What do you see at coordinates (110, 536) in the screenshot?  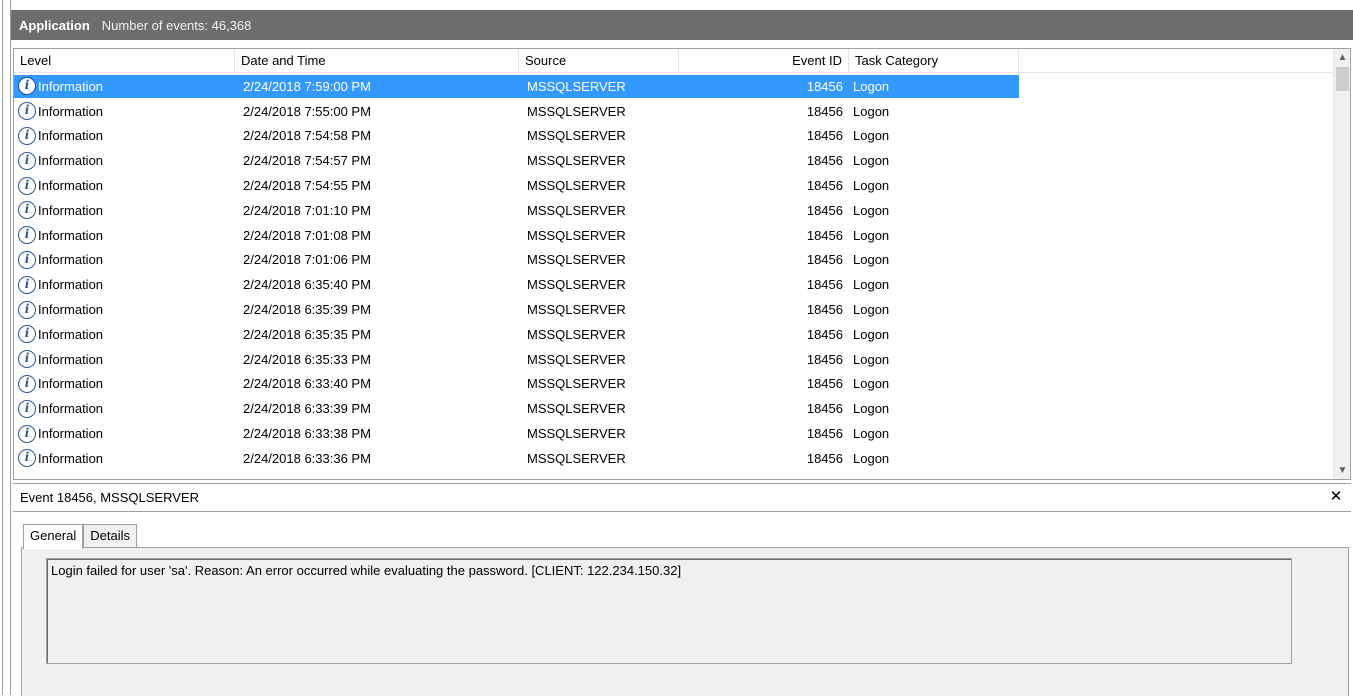 I see `tab-details: Details` at bounding box center [110, 536].